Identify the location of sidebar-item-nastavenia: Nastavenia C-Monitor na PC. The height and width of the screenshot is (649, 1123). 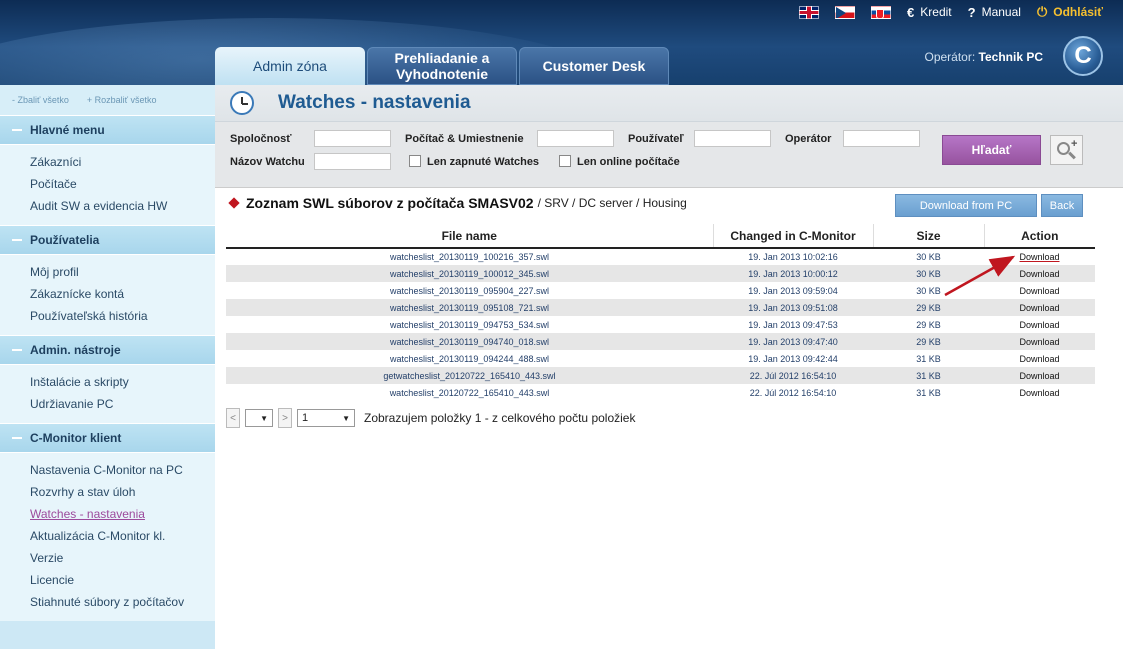
(122, 470).